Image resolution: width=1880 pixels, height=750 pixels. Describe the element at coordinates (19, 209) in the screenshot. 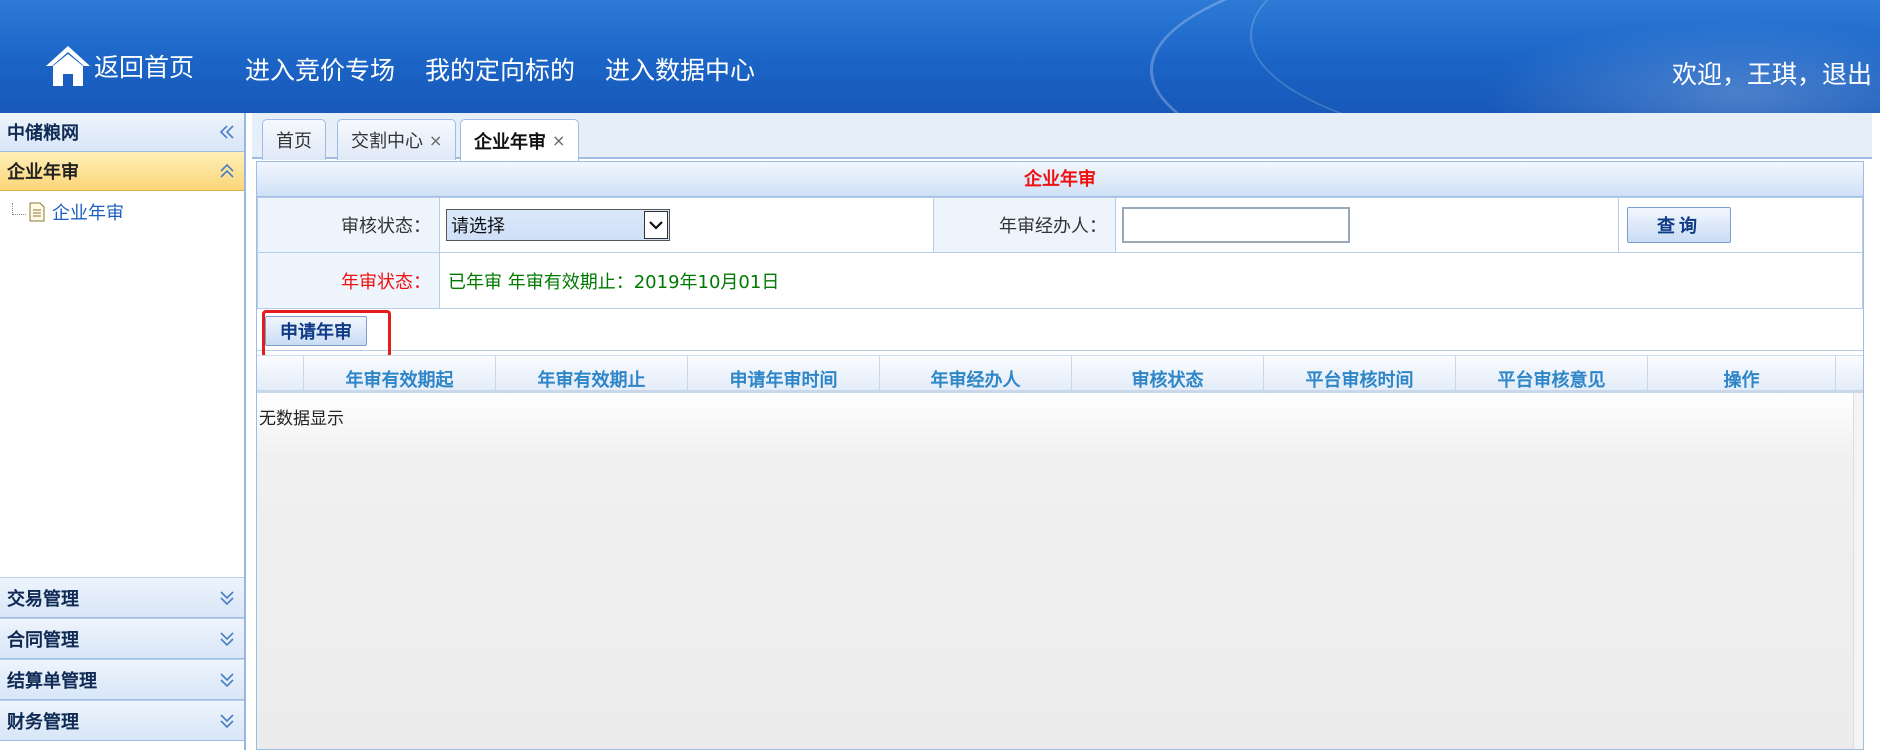

I see `tree-connector` at that location.